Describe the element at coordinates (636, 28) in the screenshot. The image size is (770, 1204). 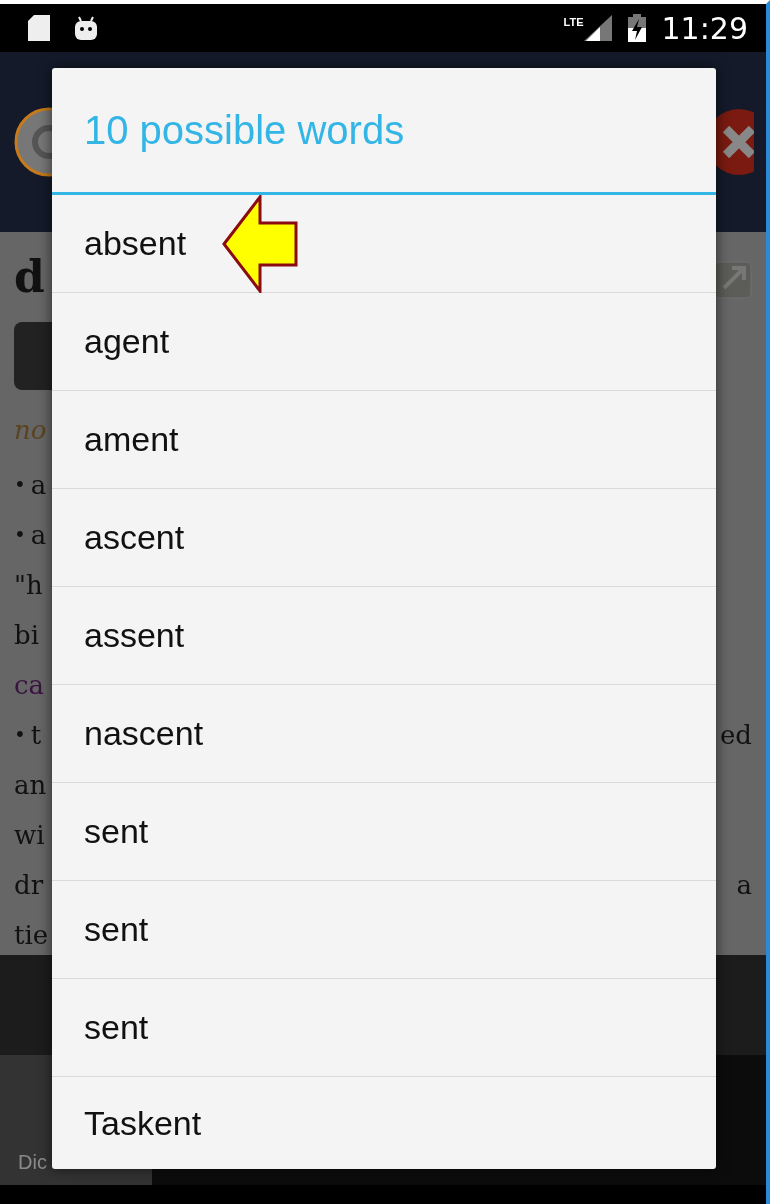
I see `battery-icon` at that location.